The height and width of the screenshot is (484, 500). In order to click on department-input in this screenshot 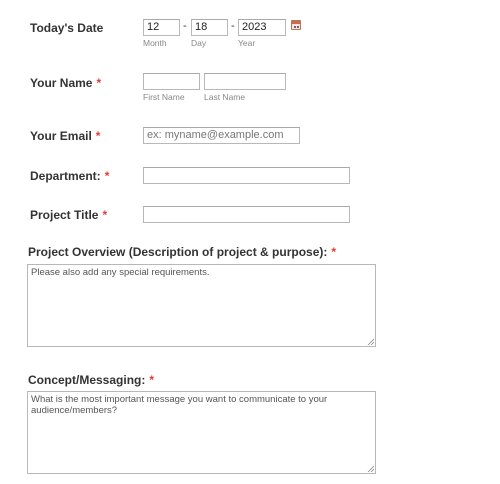, I will do `click(246, 175)`.